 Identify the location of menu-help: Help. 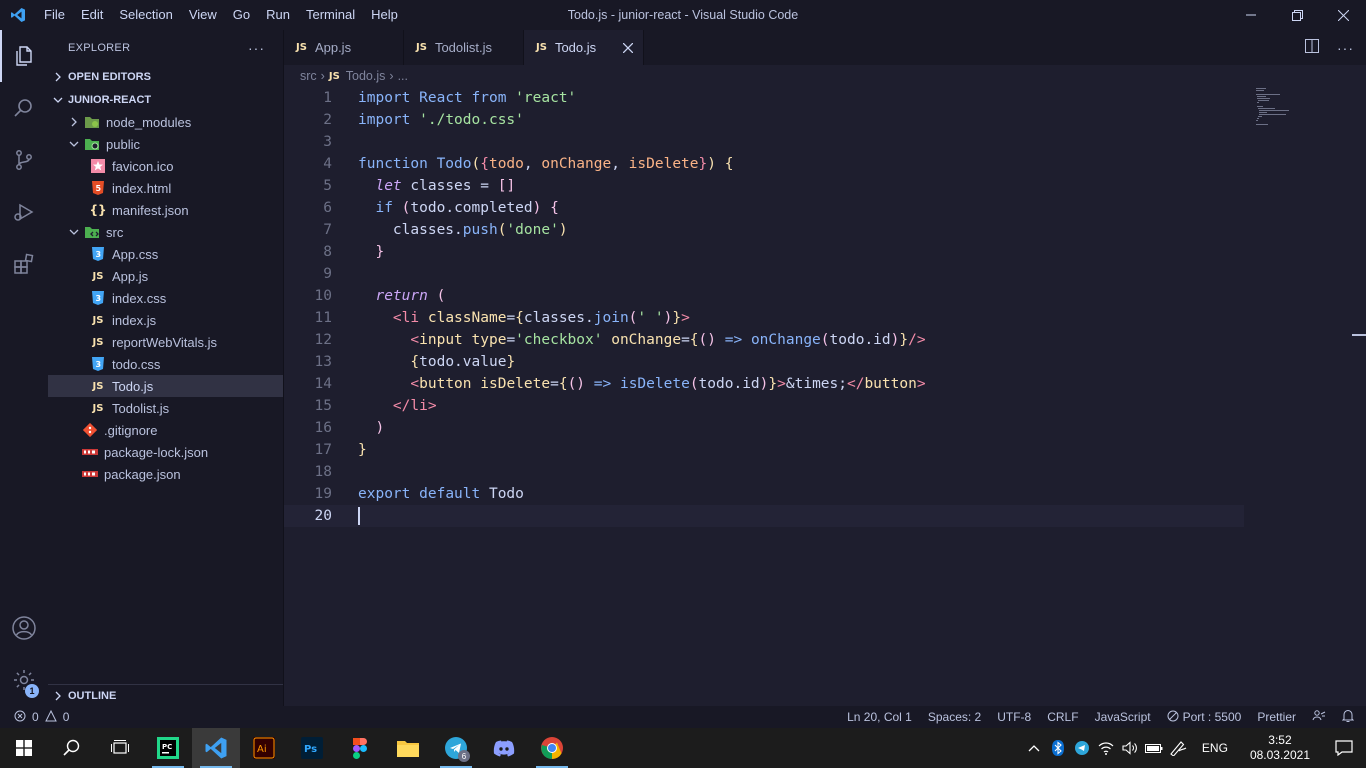
(384, 15).